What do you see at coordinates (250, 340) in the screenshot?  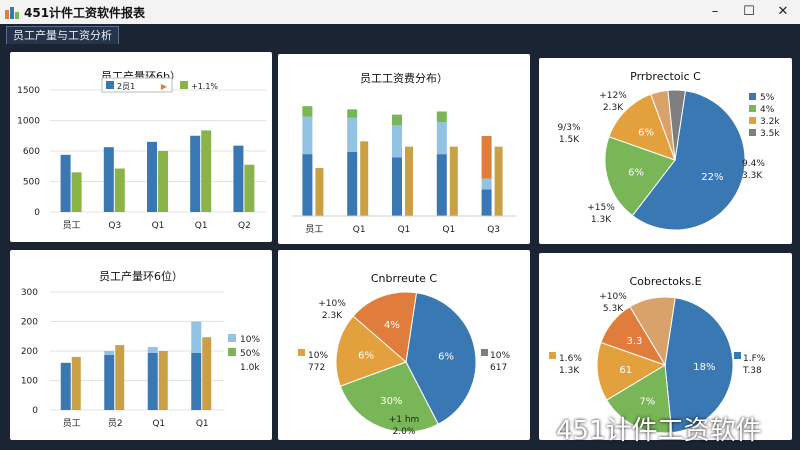 I see `legend-label: 10%` at bounding box center [250, 340].